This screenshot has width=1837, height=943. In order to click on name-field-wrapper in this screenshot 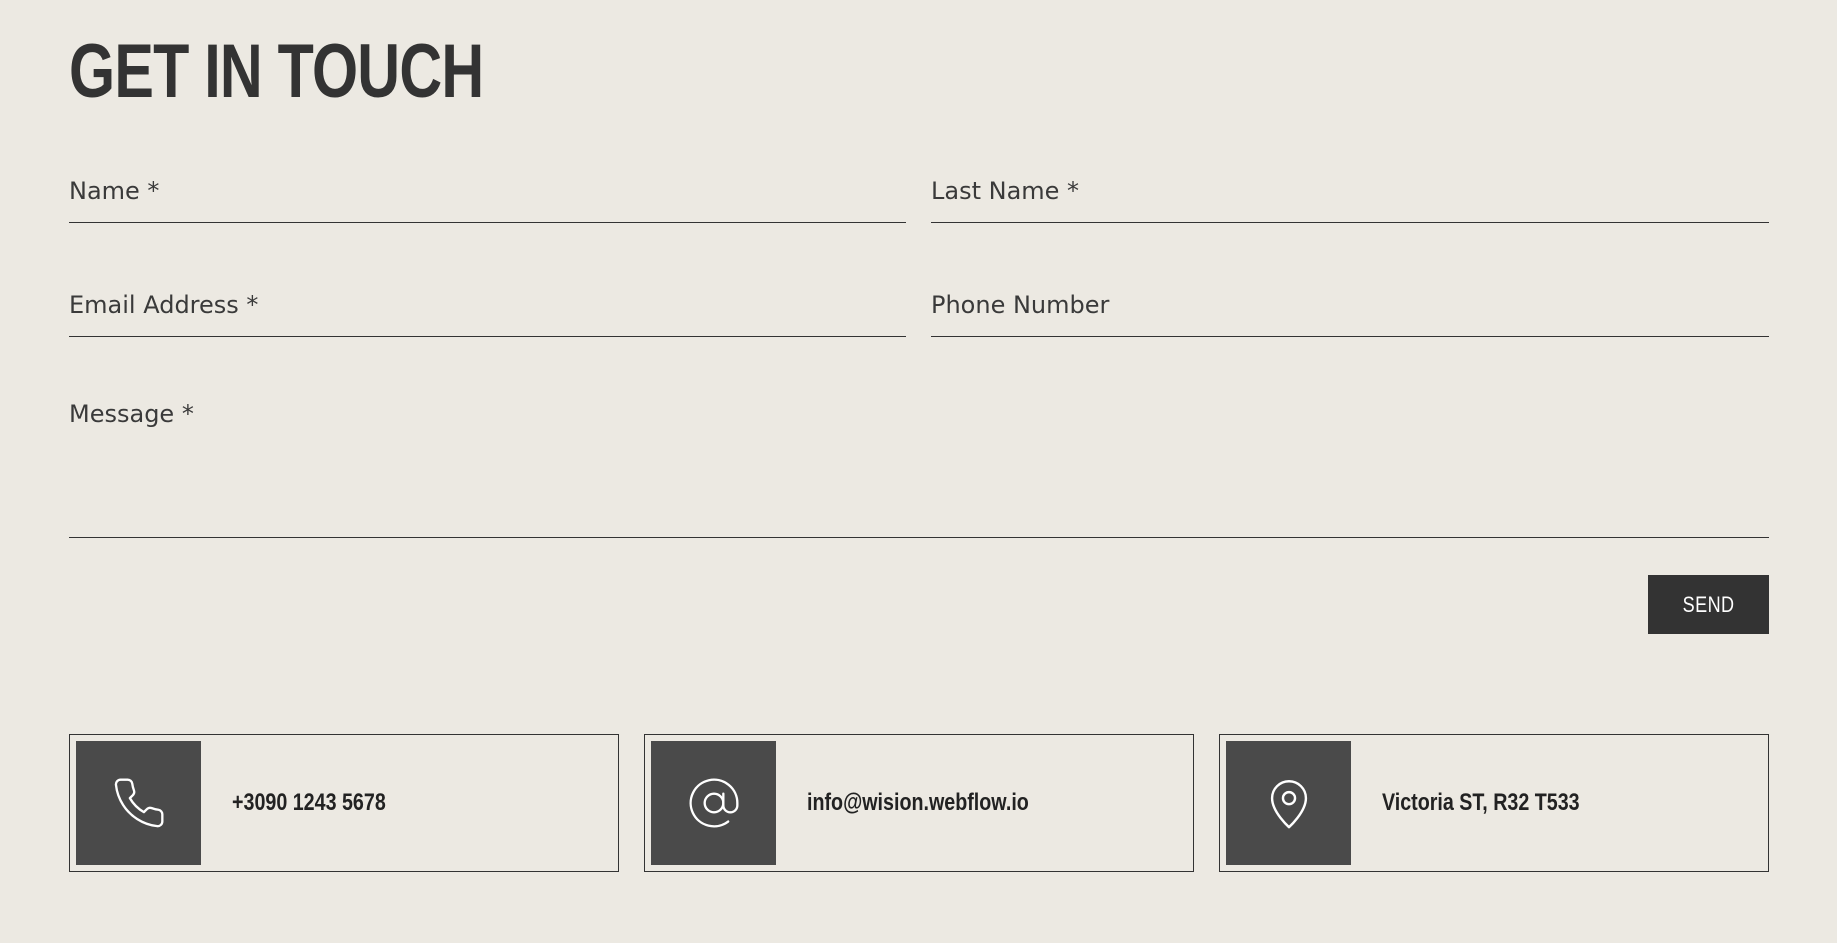, I will do `click(487, 190)`.